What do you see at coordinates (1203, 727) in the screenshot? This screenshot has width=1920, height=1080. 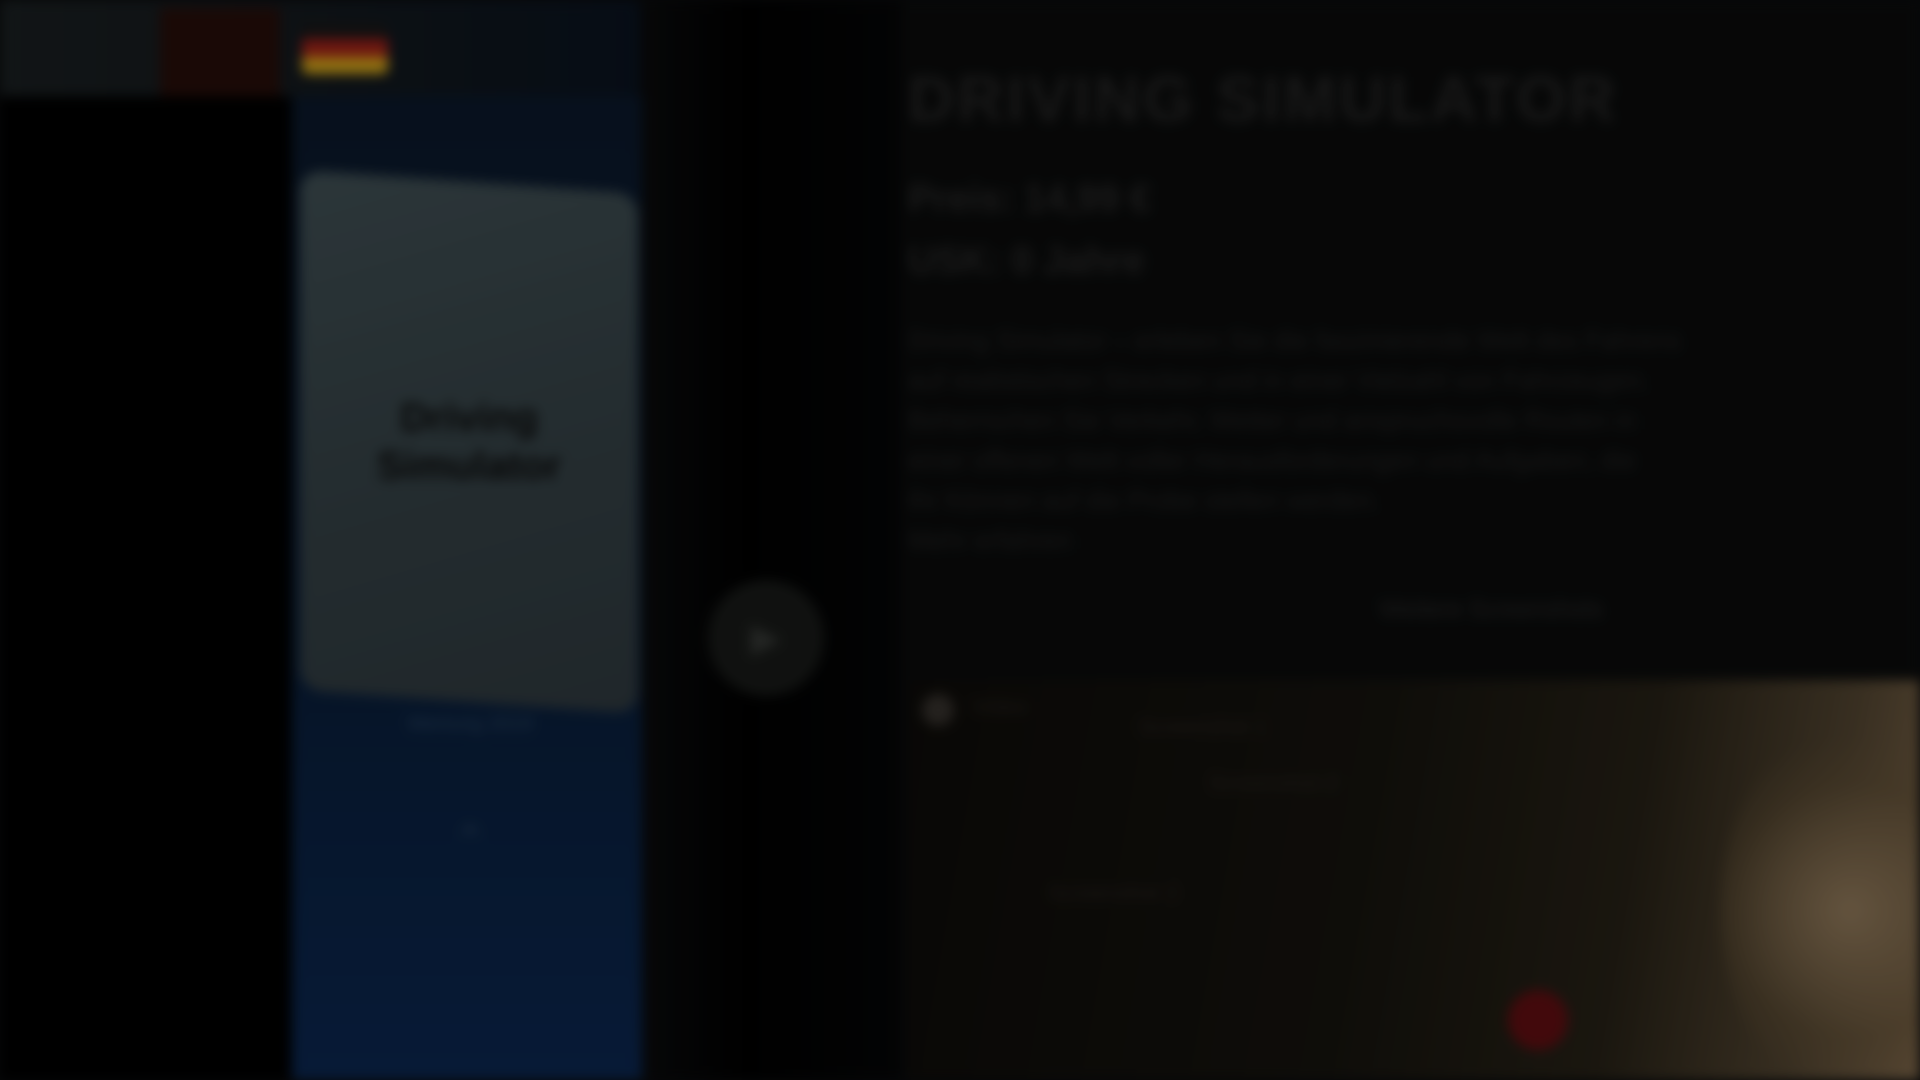 I see `preview-item: Screenshot 1` at bounding box center [1203, 727].